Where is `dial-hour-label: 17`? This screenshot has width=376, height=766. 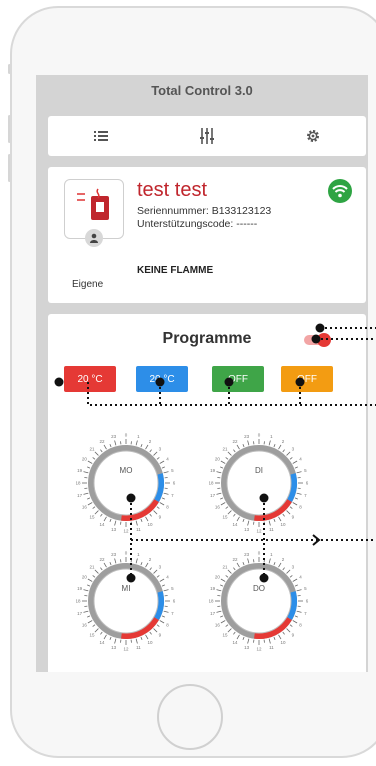
dial-hour-label: 17 is located at coordinates (213, 613).